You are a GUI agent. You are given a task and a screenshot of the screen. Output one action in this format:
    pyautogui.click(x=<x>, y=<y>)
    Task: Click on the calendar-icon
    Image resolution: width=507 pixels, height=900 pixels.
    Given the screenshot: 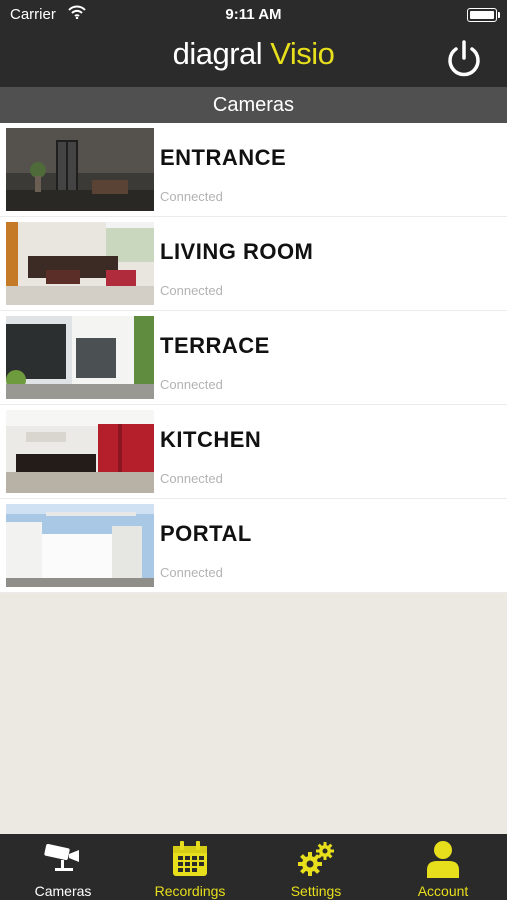 What is the action you would take?
    pyautogui.click(x=190, y=859)
    